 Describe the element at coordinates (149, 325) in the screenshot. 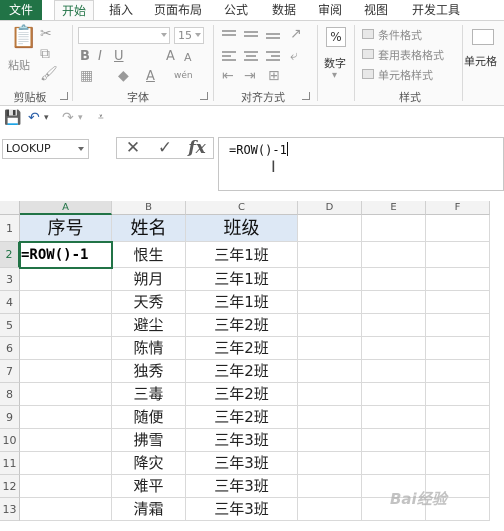

I see `cell-b5: 避尘` at that location.